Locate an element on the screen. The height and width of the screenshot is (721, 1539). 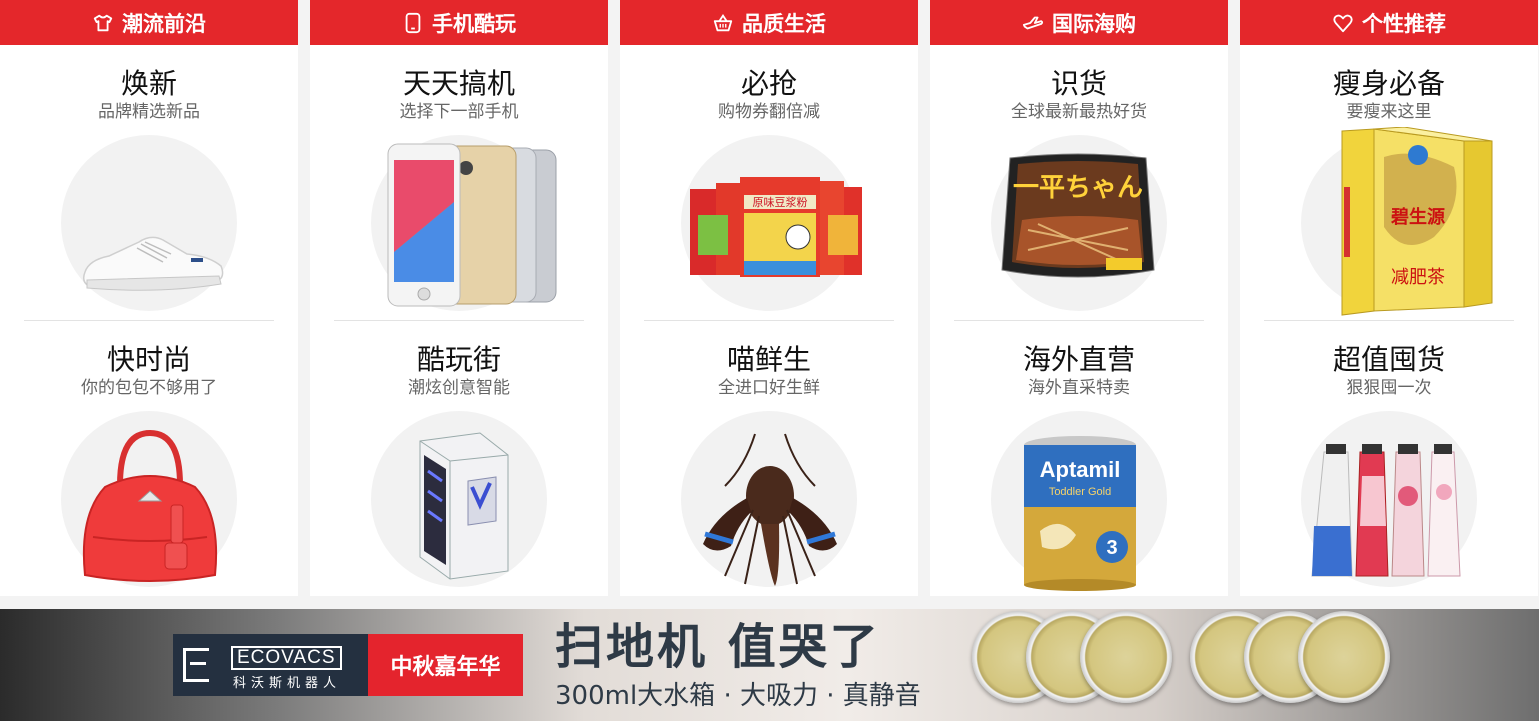
hand-cream-tubes-image is located at coordinates (1389, 458).